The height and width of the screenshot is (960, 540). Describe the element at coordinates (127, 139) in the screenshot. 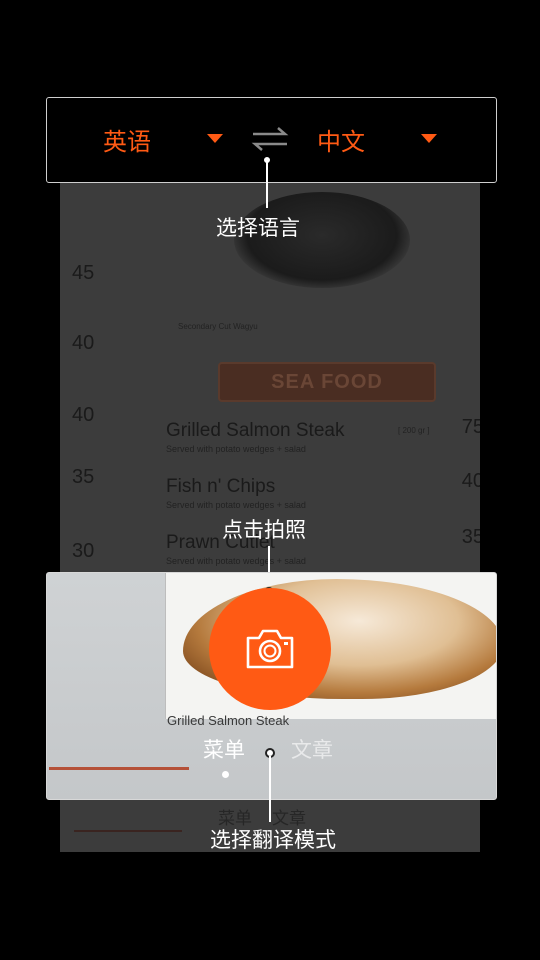

I see `source-language: 英语` at that location.